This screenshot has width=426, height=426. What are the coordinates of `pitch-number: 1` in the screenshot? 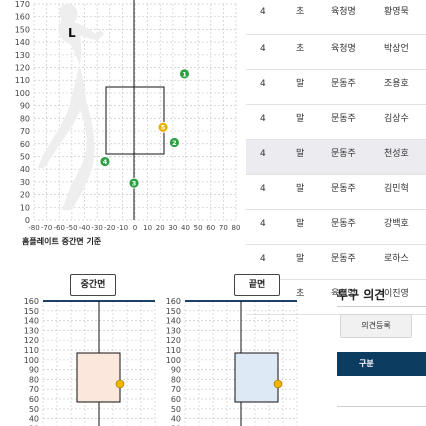 It's located at (184, 74).